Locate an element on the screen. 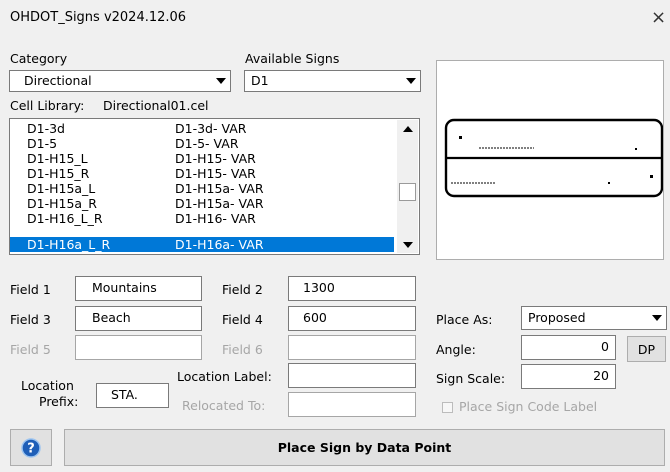  list-scrollbar is located at coordinates (407, 186).